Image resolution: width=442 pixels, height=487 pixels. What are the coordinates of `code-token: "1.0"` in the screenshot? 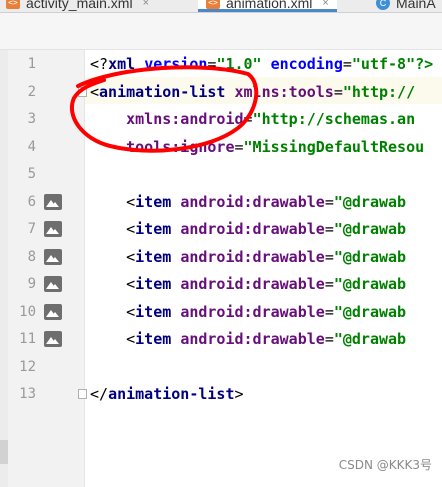 It's located at (239, 64).